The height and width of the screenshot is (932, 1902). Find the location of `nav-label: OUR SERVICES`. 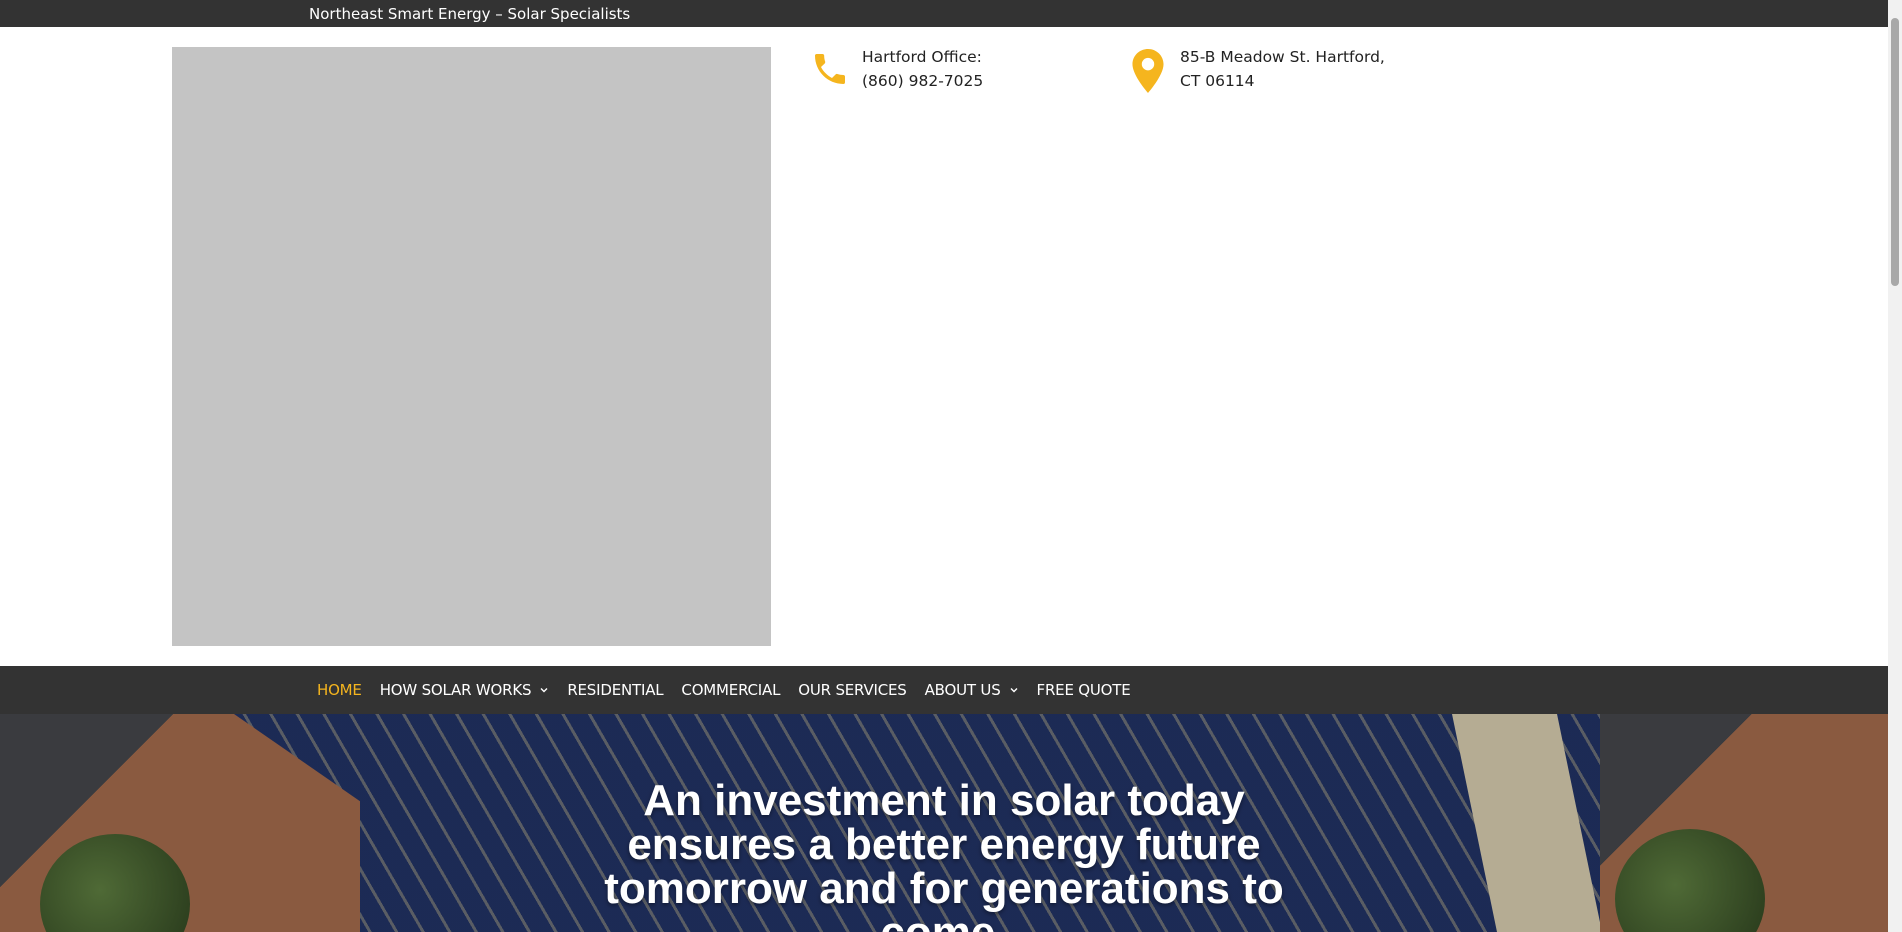

nav-label: OUR SERVICES is located at coordinates (852, 690).